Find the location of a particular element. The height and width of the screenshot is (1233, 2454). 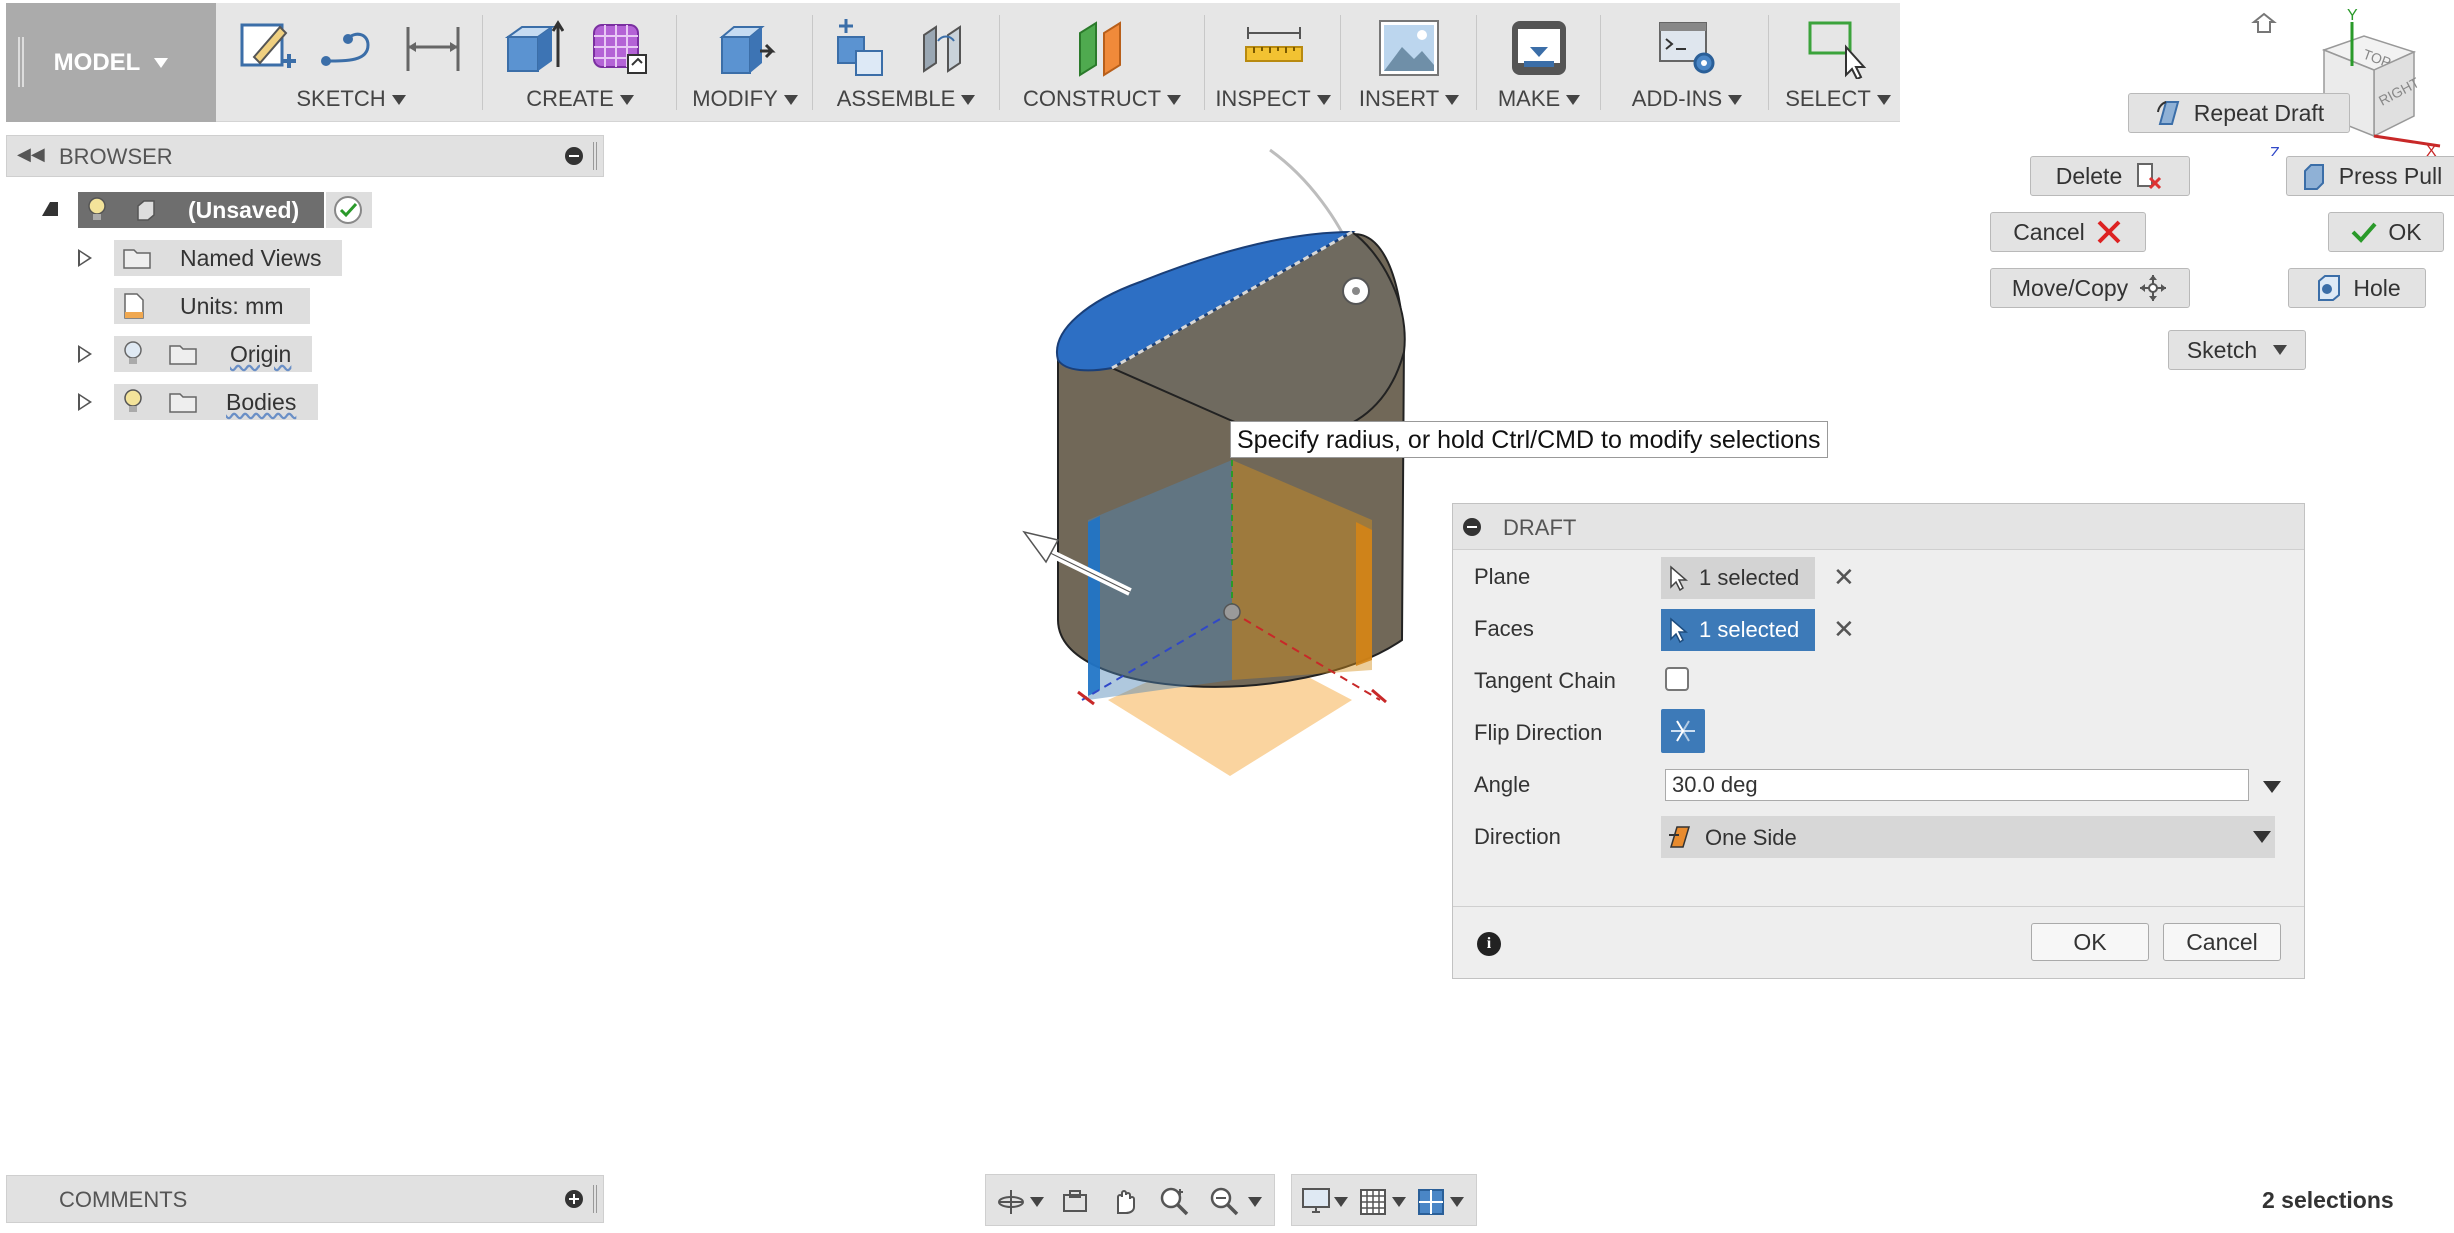

create-group: CREATE is located at coordinates (580, 62).